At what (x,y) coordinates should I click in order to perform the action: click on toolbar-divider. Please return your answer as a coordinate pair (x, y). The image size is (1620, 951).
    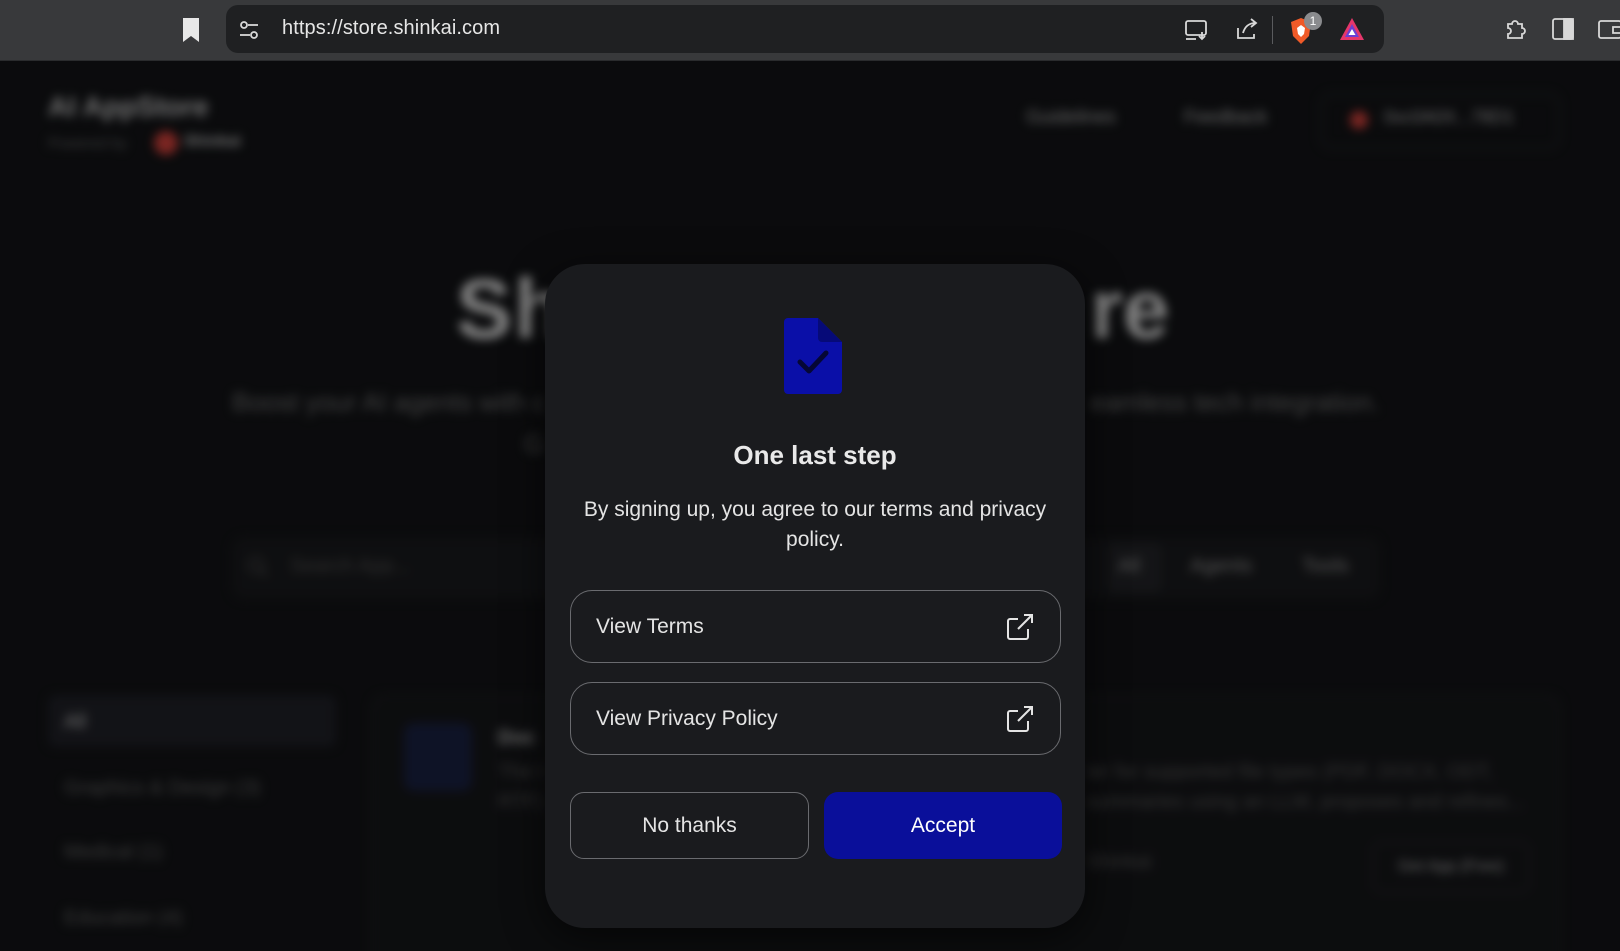
    Looking at the image, I should click on (1272, 30).